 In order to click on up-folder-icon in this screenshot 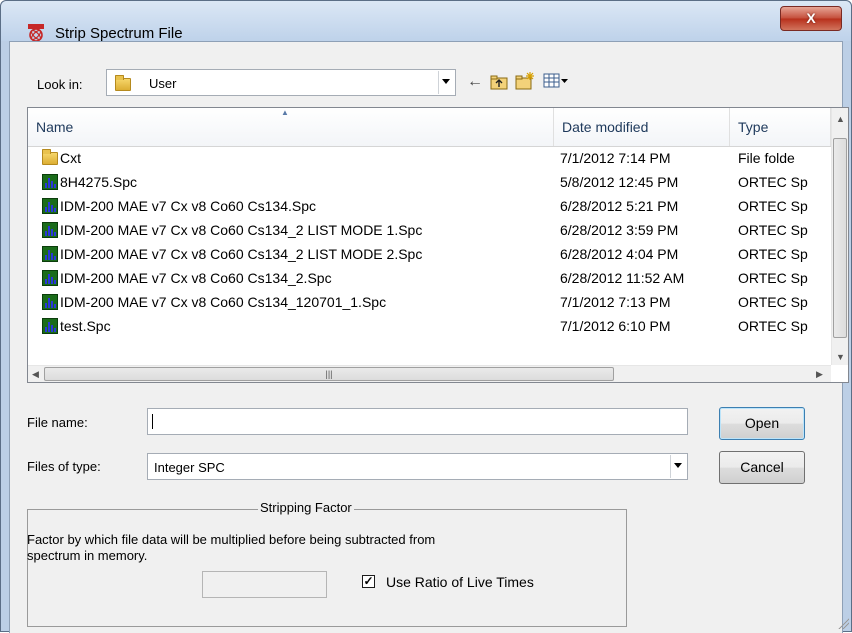, I will do `click(499, 82)`.